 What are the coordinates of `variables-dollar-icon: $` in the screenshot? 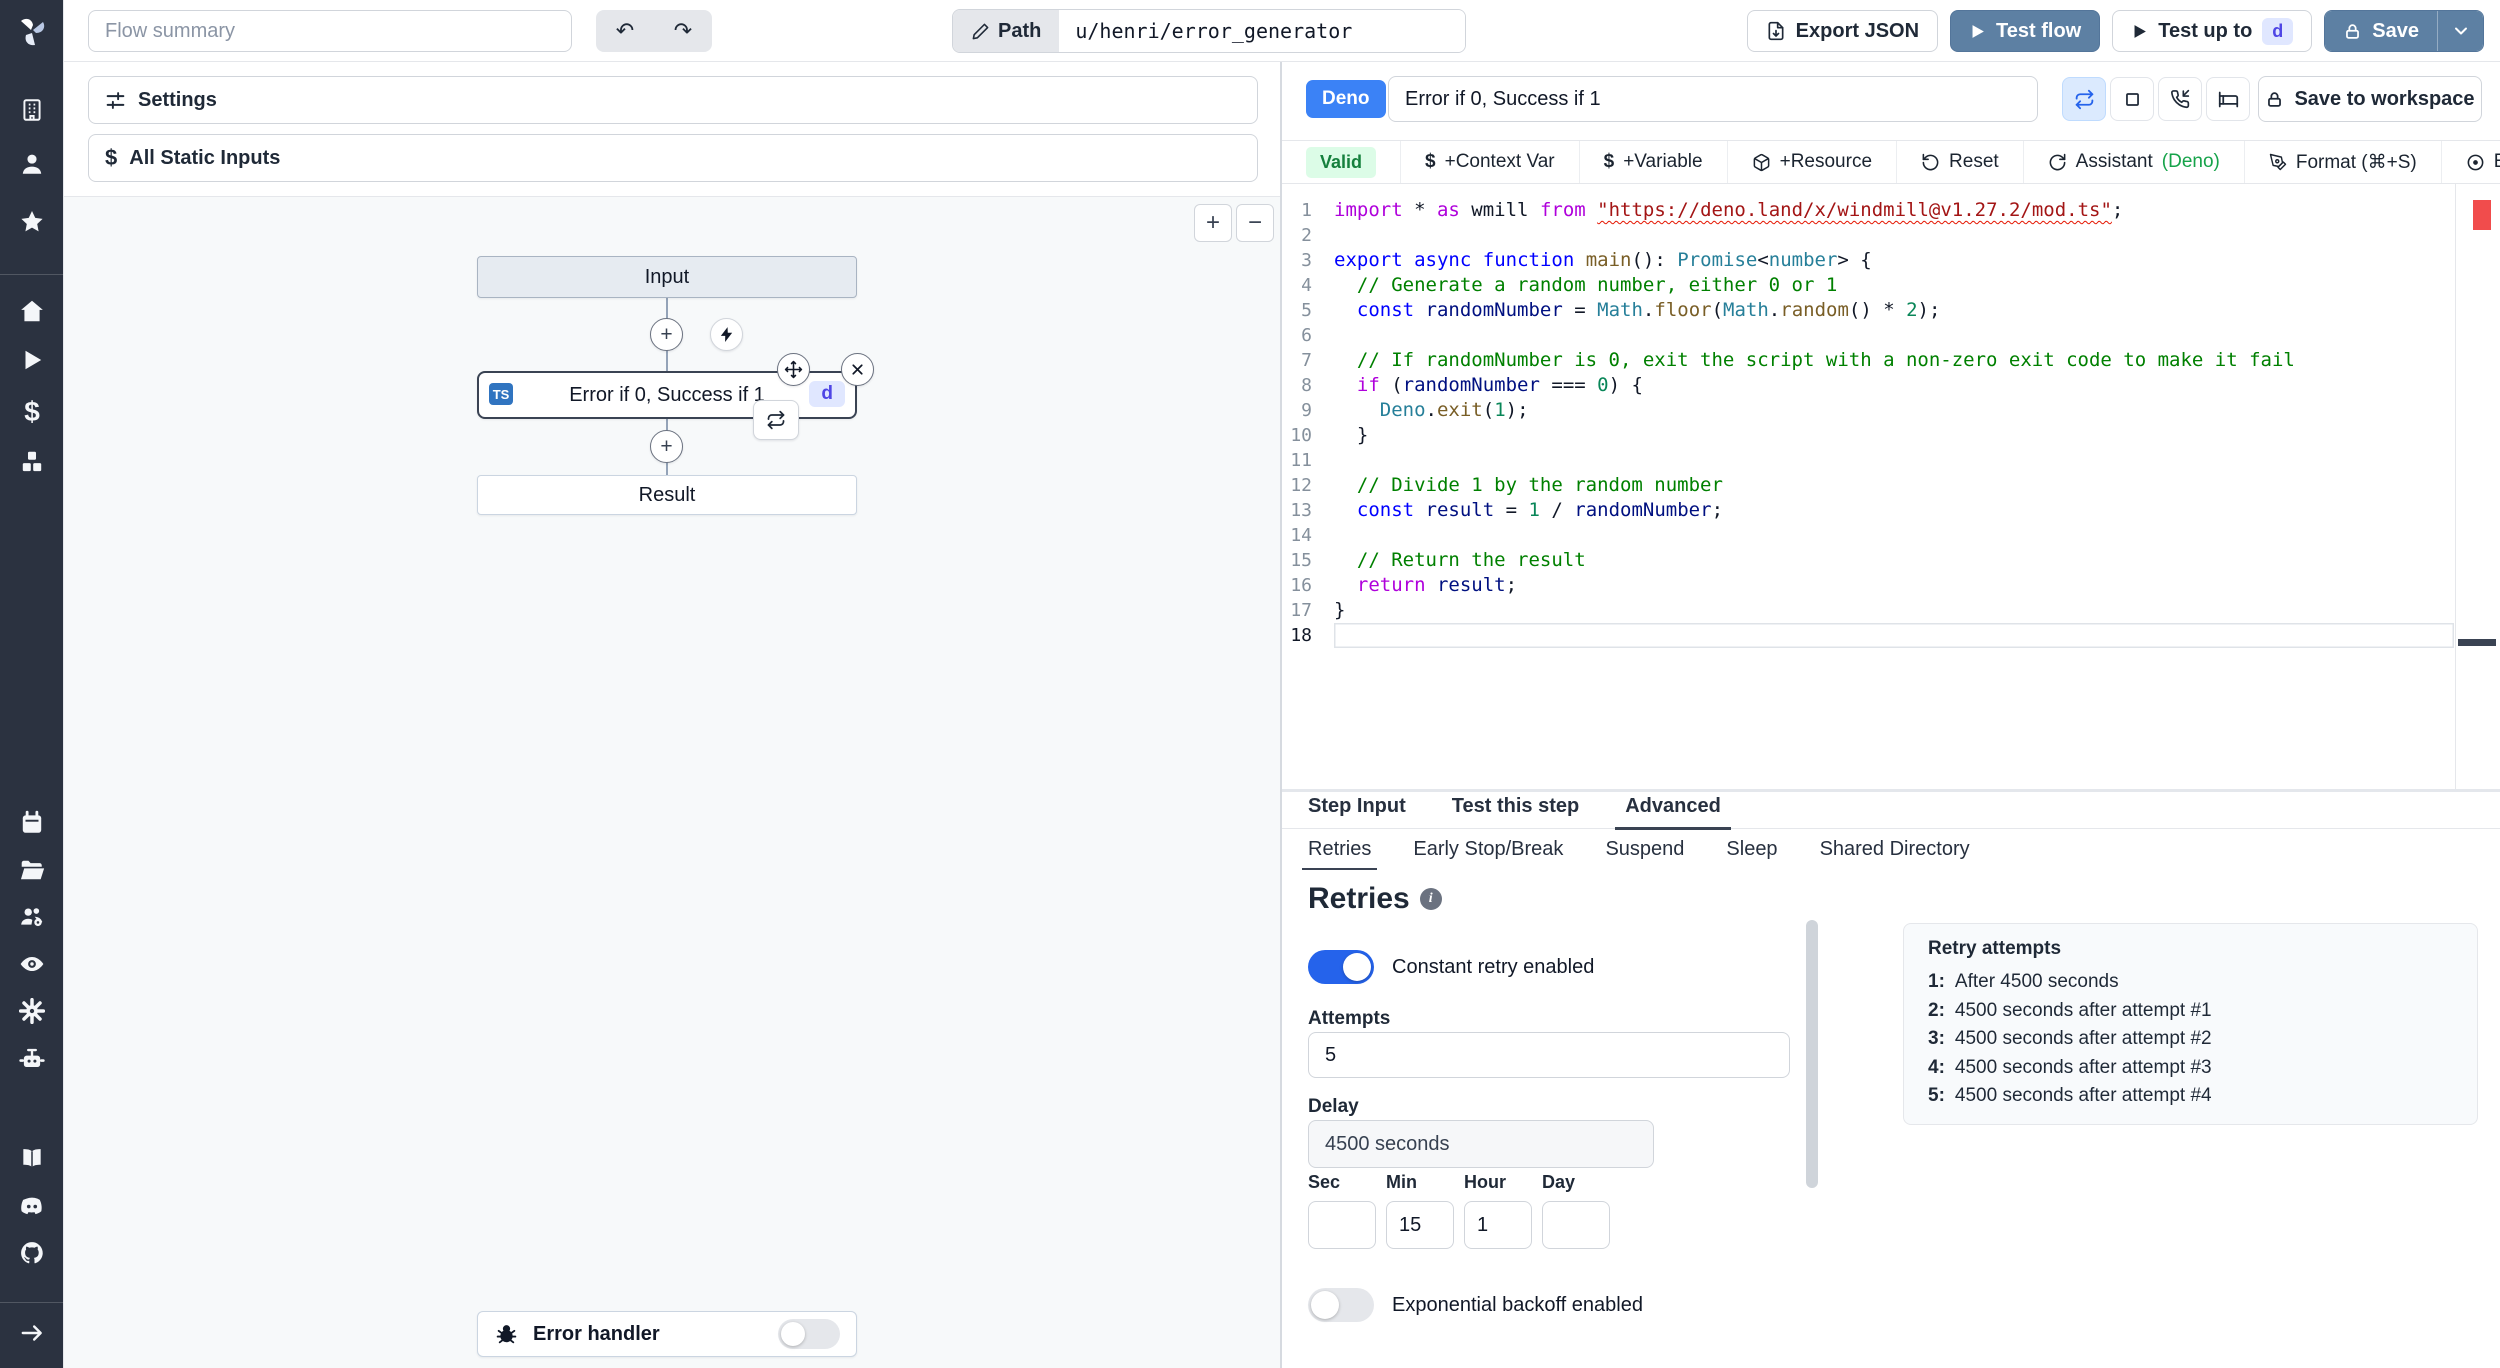 It's located at (32, 411).